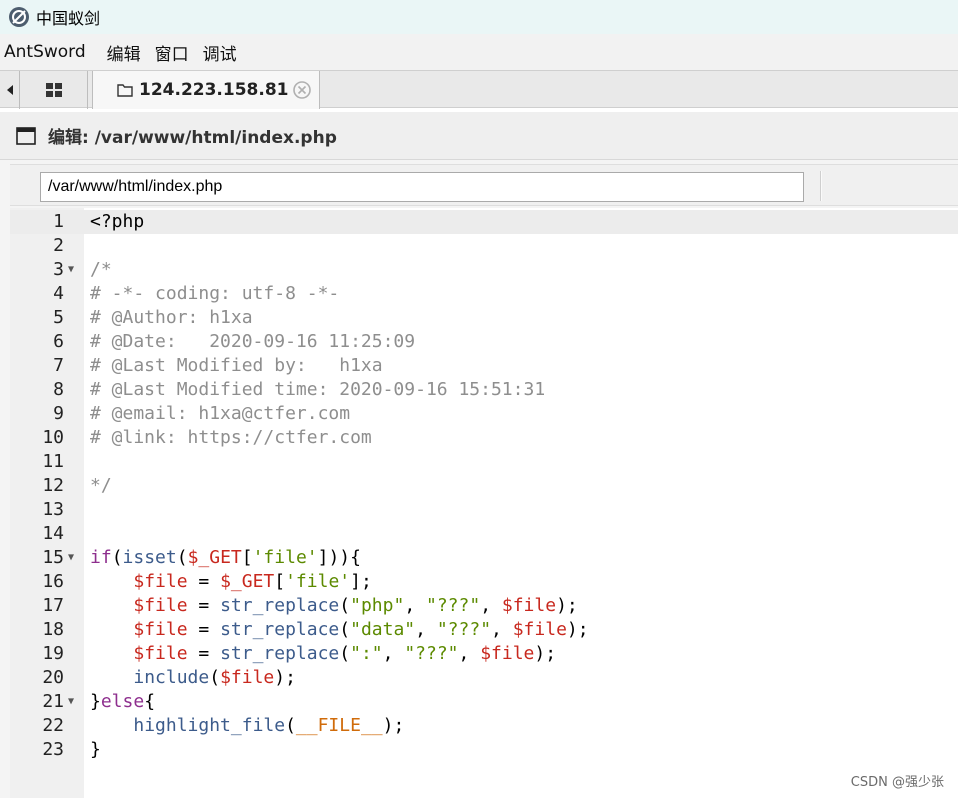 The image size is (958, 798). Describe the element at coordinates (484, 726) in the screenshot. I see `code-line: 22 highlight_file(__FILE__);` at that location.